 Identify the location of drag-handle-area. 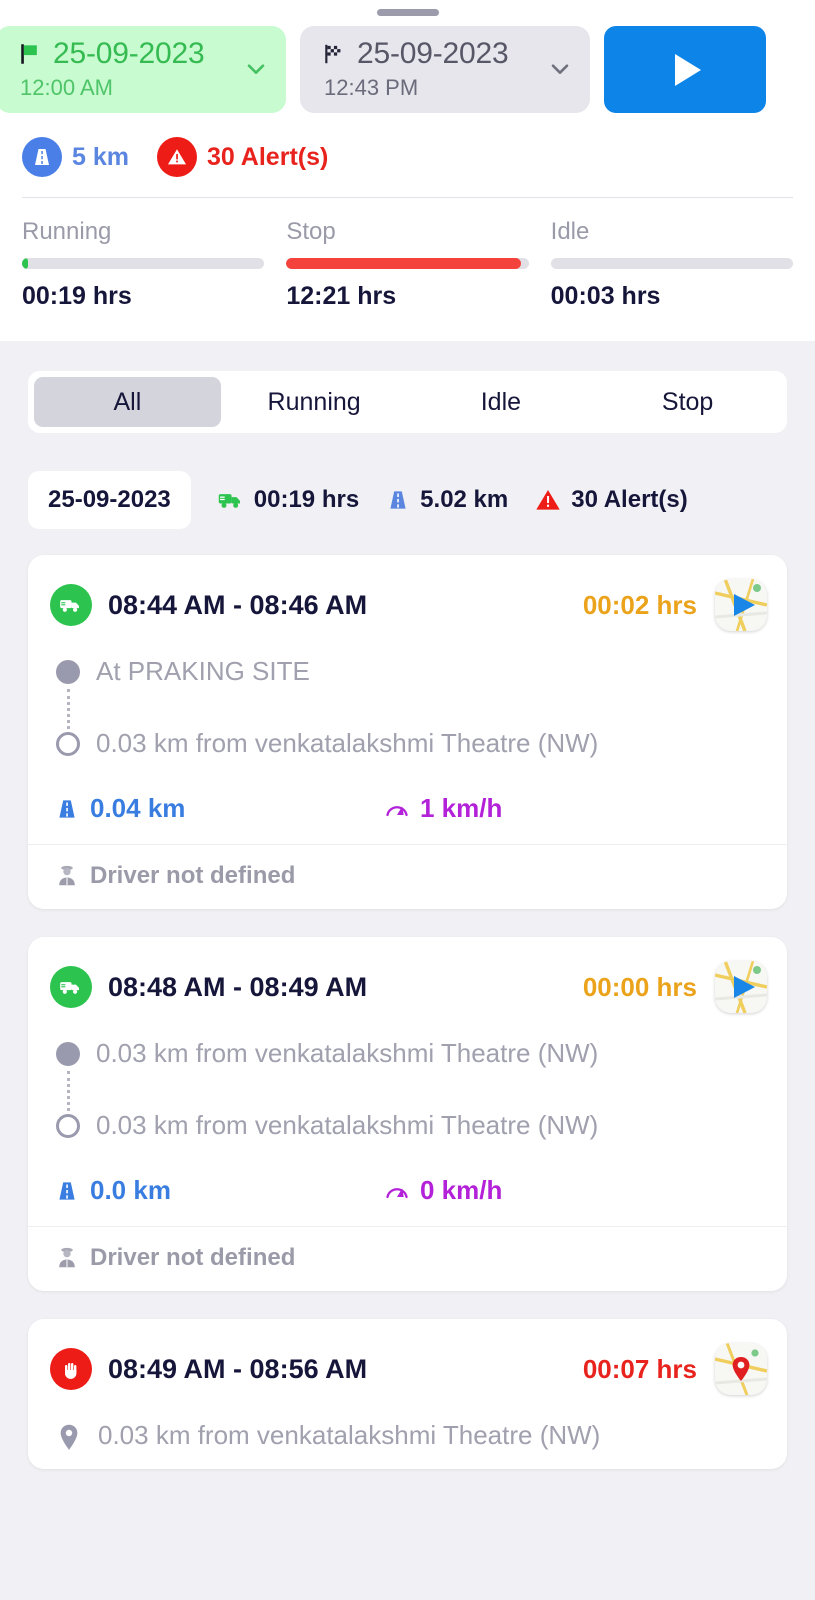
(407, 11).